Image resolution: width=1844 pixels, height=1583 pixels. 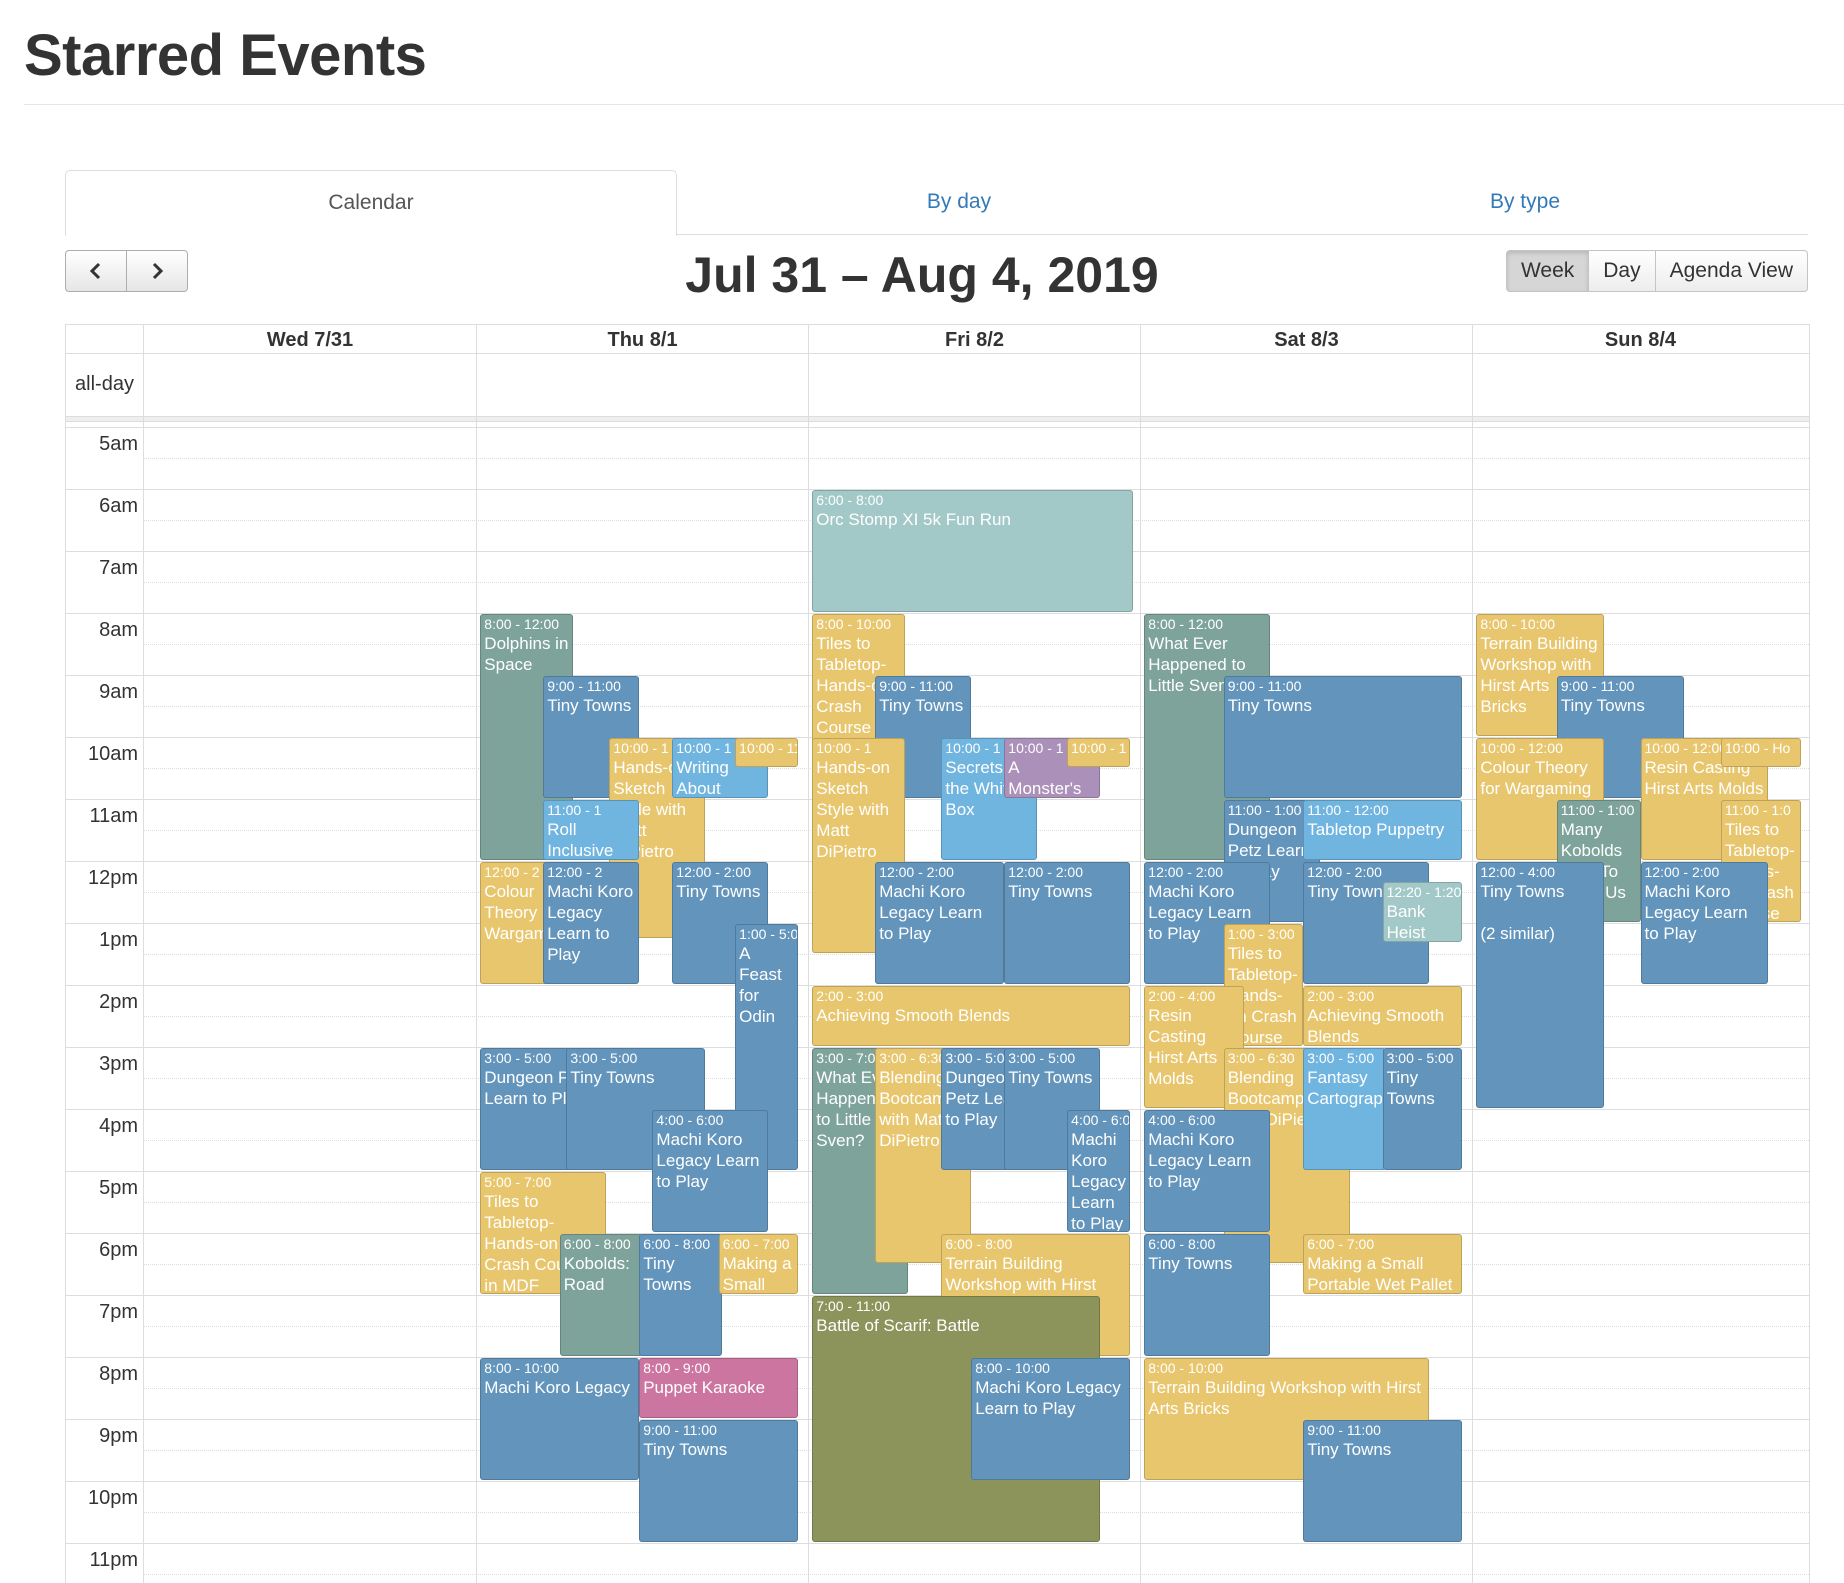 What do you see at coordinates (1067, 923) in the screenshot?
I see `calendar-event: 12:00 - 2:00 Tiny Towns` at bounding box center [1067, 923].